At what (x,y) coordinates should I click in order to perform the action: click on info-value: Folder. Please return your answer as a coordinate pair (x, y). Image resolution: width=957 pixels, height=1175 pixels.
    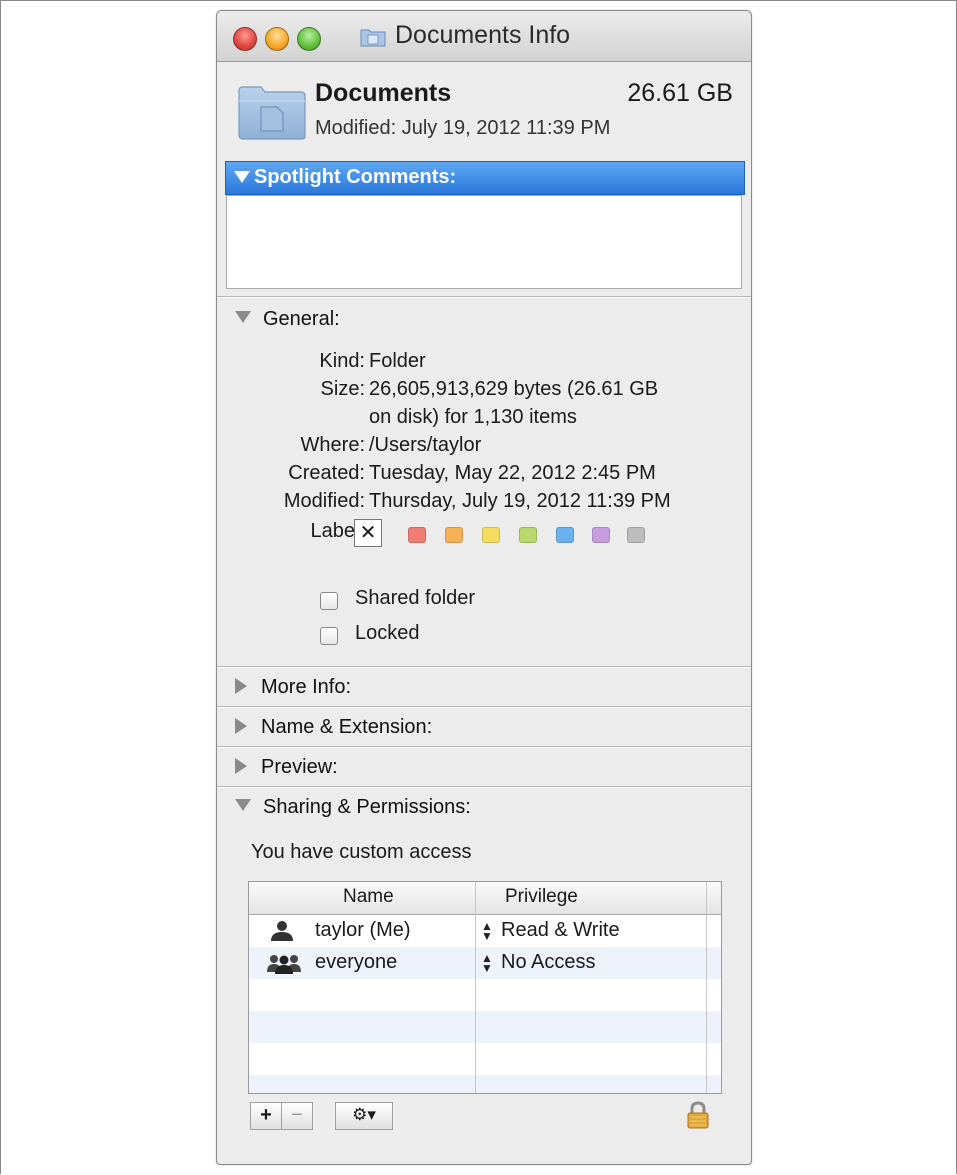
    Looking at the image, I should click on (397, 361).